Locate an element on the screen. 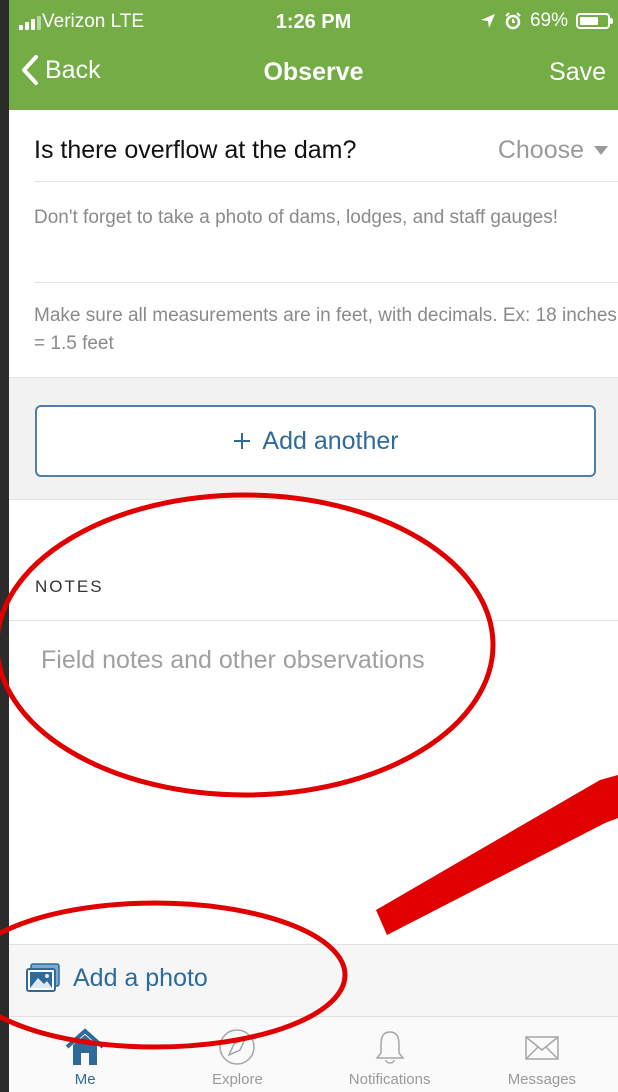 This screenshot has width=618, height=1092. choose-label: Choose is located at coordinates (540, 150).